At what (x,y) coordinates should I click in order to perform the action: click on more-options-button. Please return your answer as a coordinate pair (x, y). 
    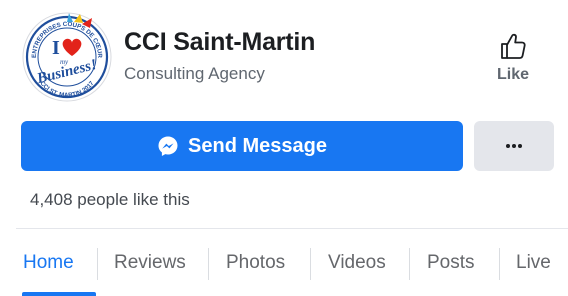
    Looking at the image, I should click on (514, 146).